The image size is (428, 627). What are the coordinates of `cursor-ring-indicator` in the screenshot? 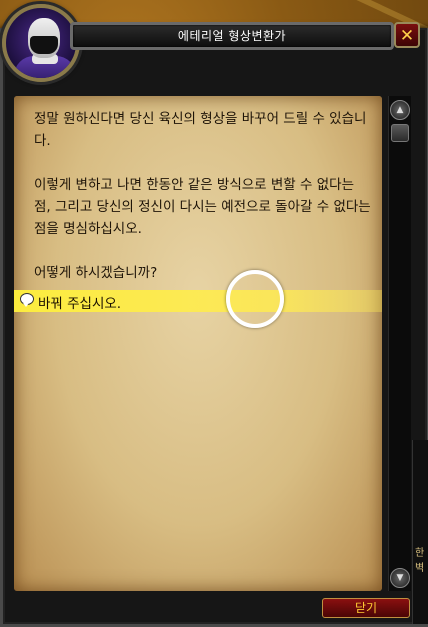 It's located at (255, 299).